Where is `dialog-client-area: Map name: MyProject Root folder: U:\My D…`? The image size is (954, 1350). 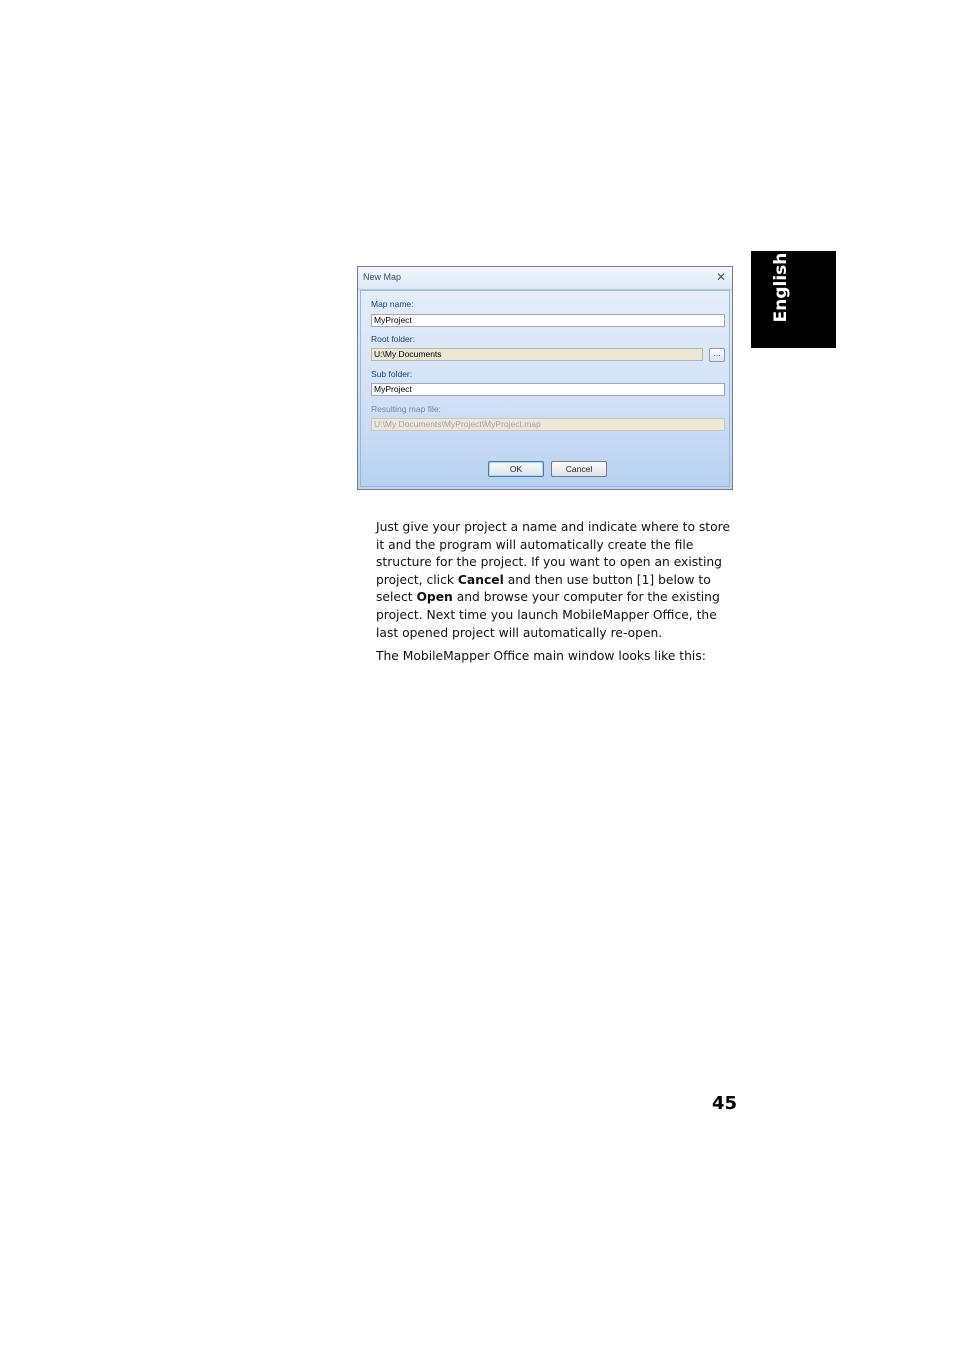 dialog-client-area: Map name: MyProject Root folder: U:\My D… is located at coordinates (545, 388).